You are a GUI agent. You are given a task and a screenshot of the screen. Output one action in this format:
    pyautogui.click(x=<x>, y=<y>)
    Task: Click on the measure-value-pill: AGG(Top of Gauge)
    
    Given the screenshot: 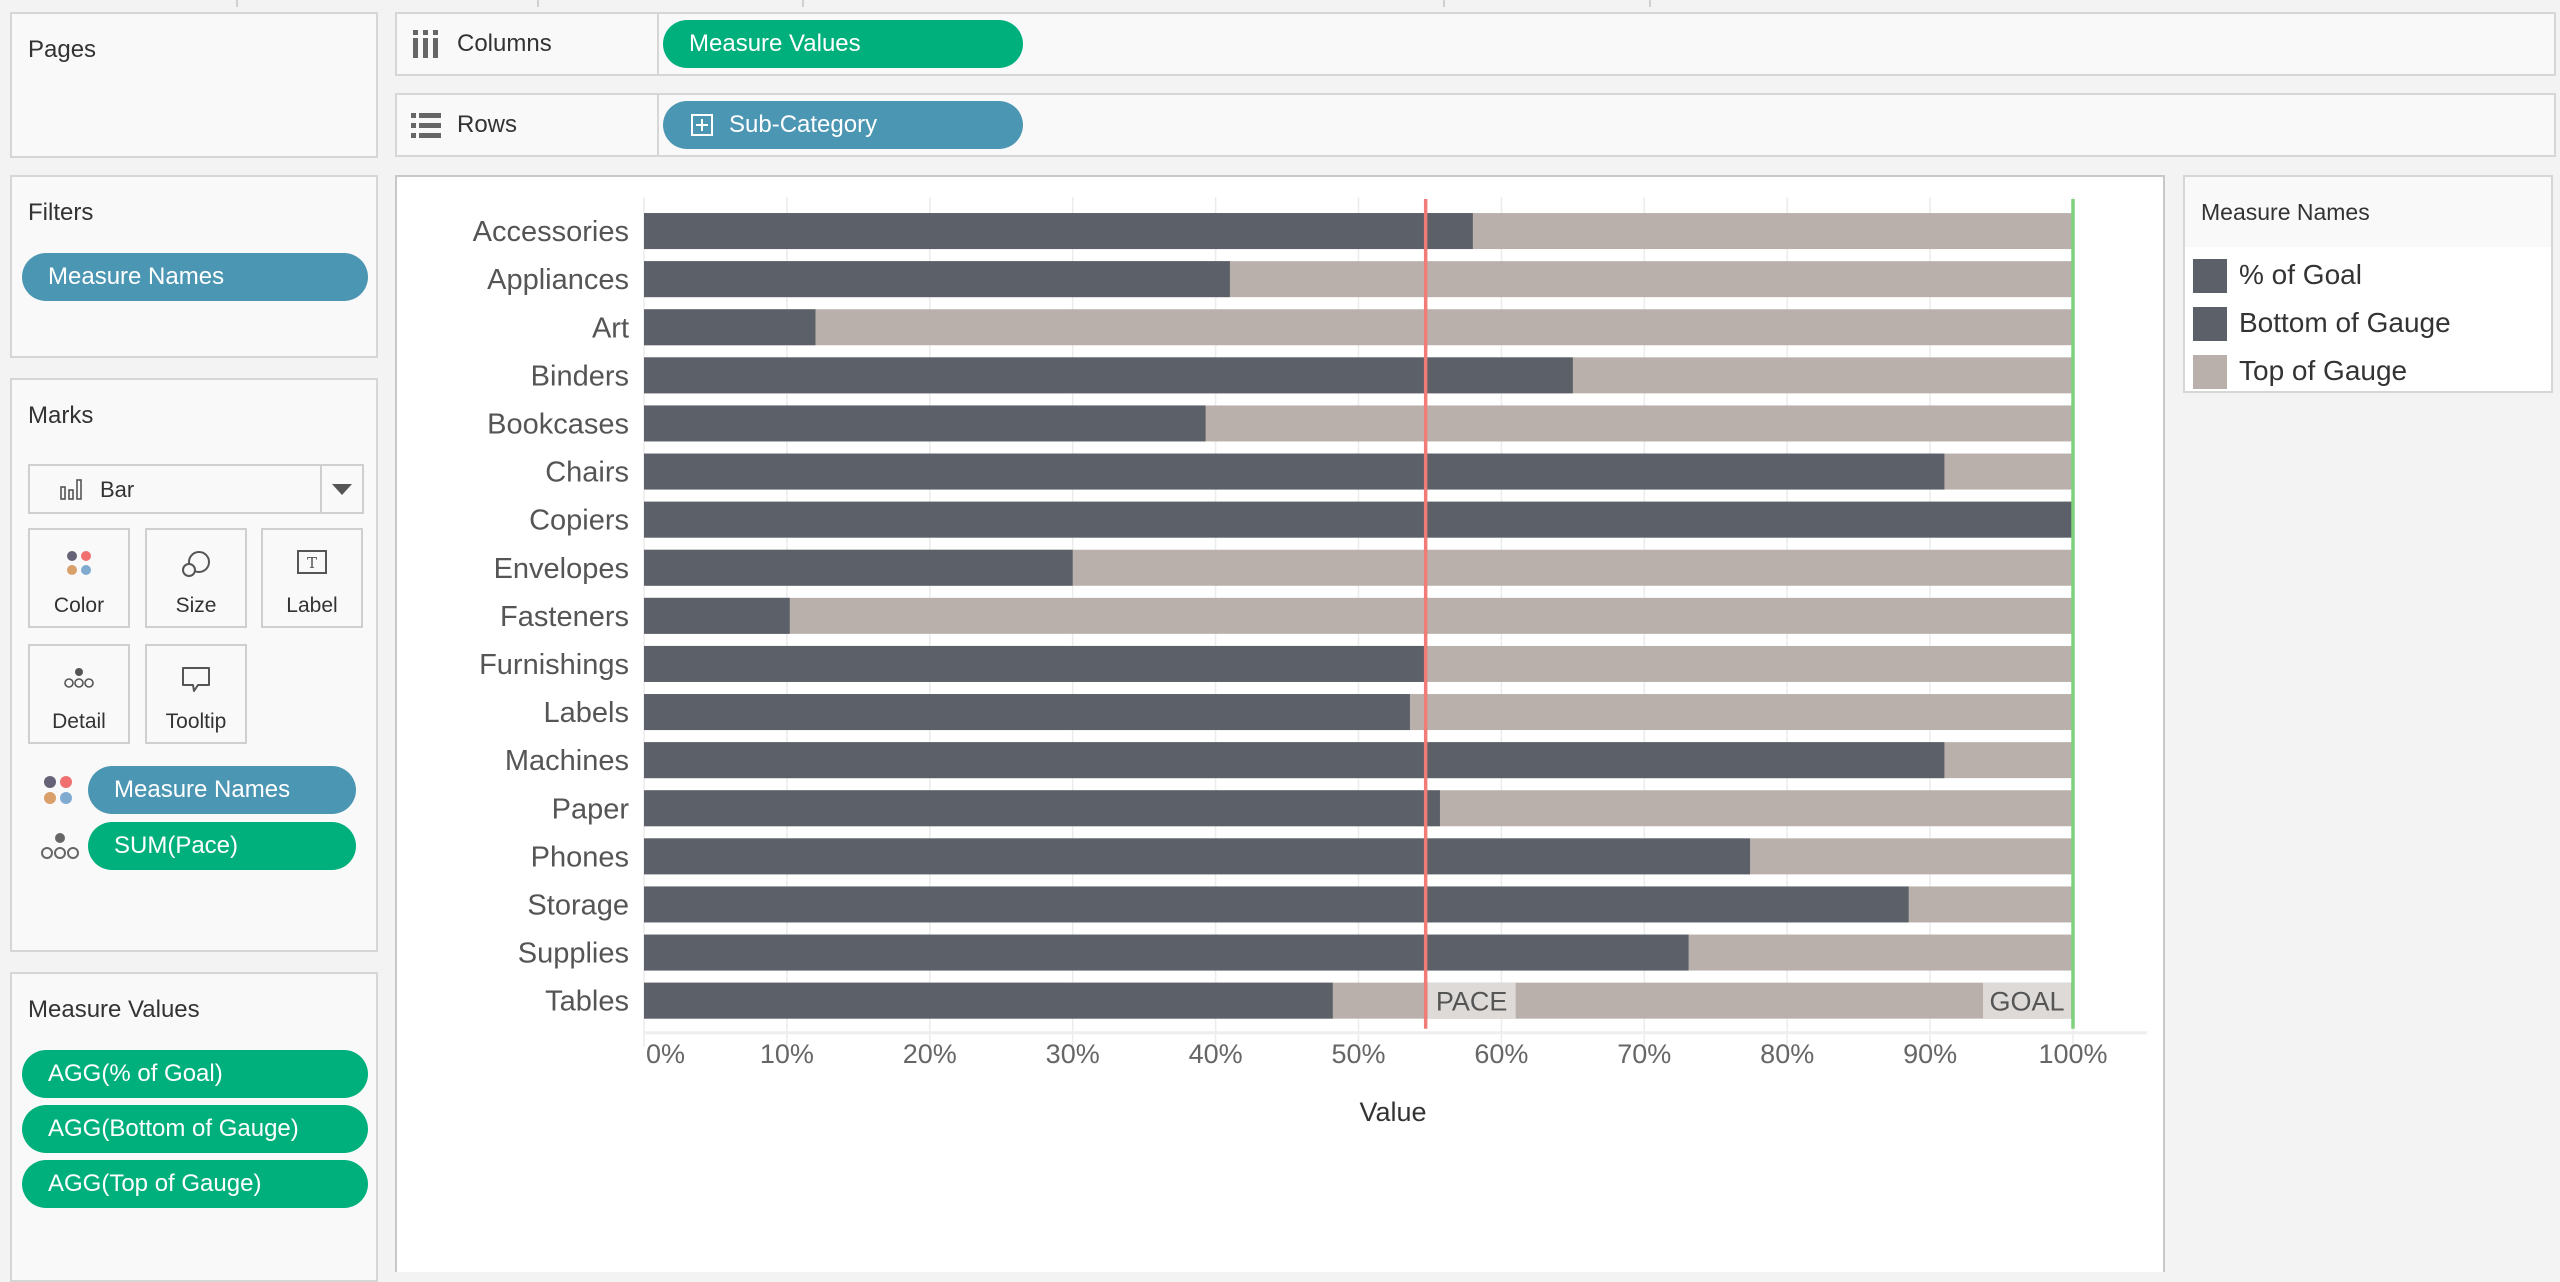 What is the action you would take?
    pyautogui.click(x=195, y=1184)
    